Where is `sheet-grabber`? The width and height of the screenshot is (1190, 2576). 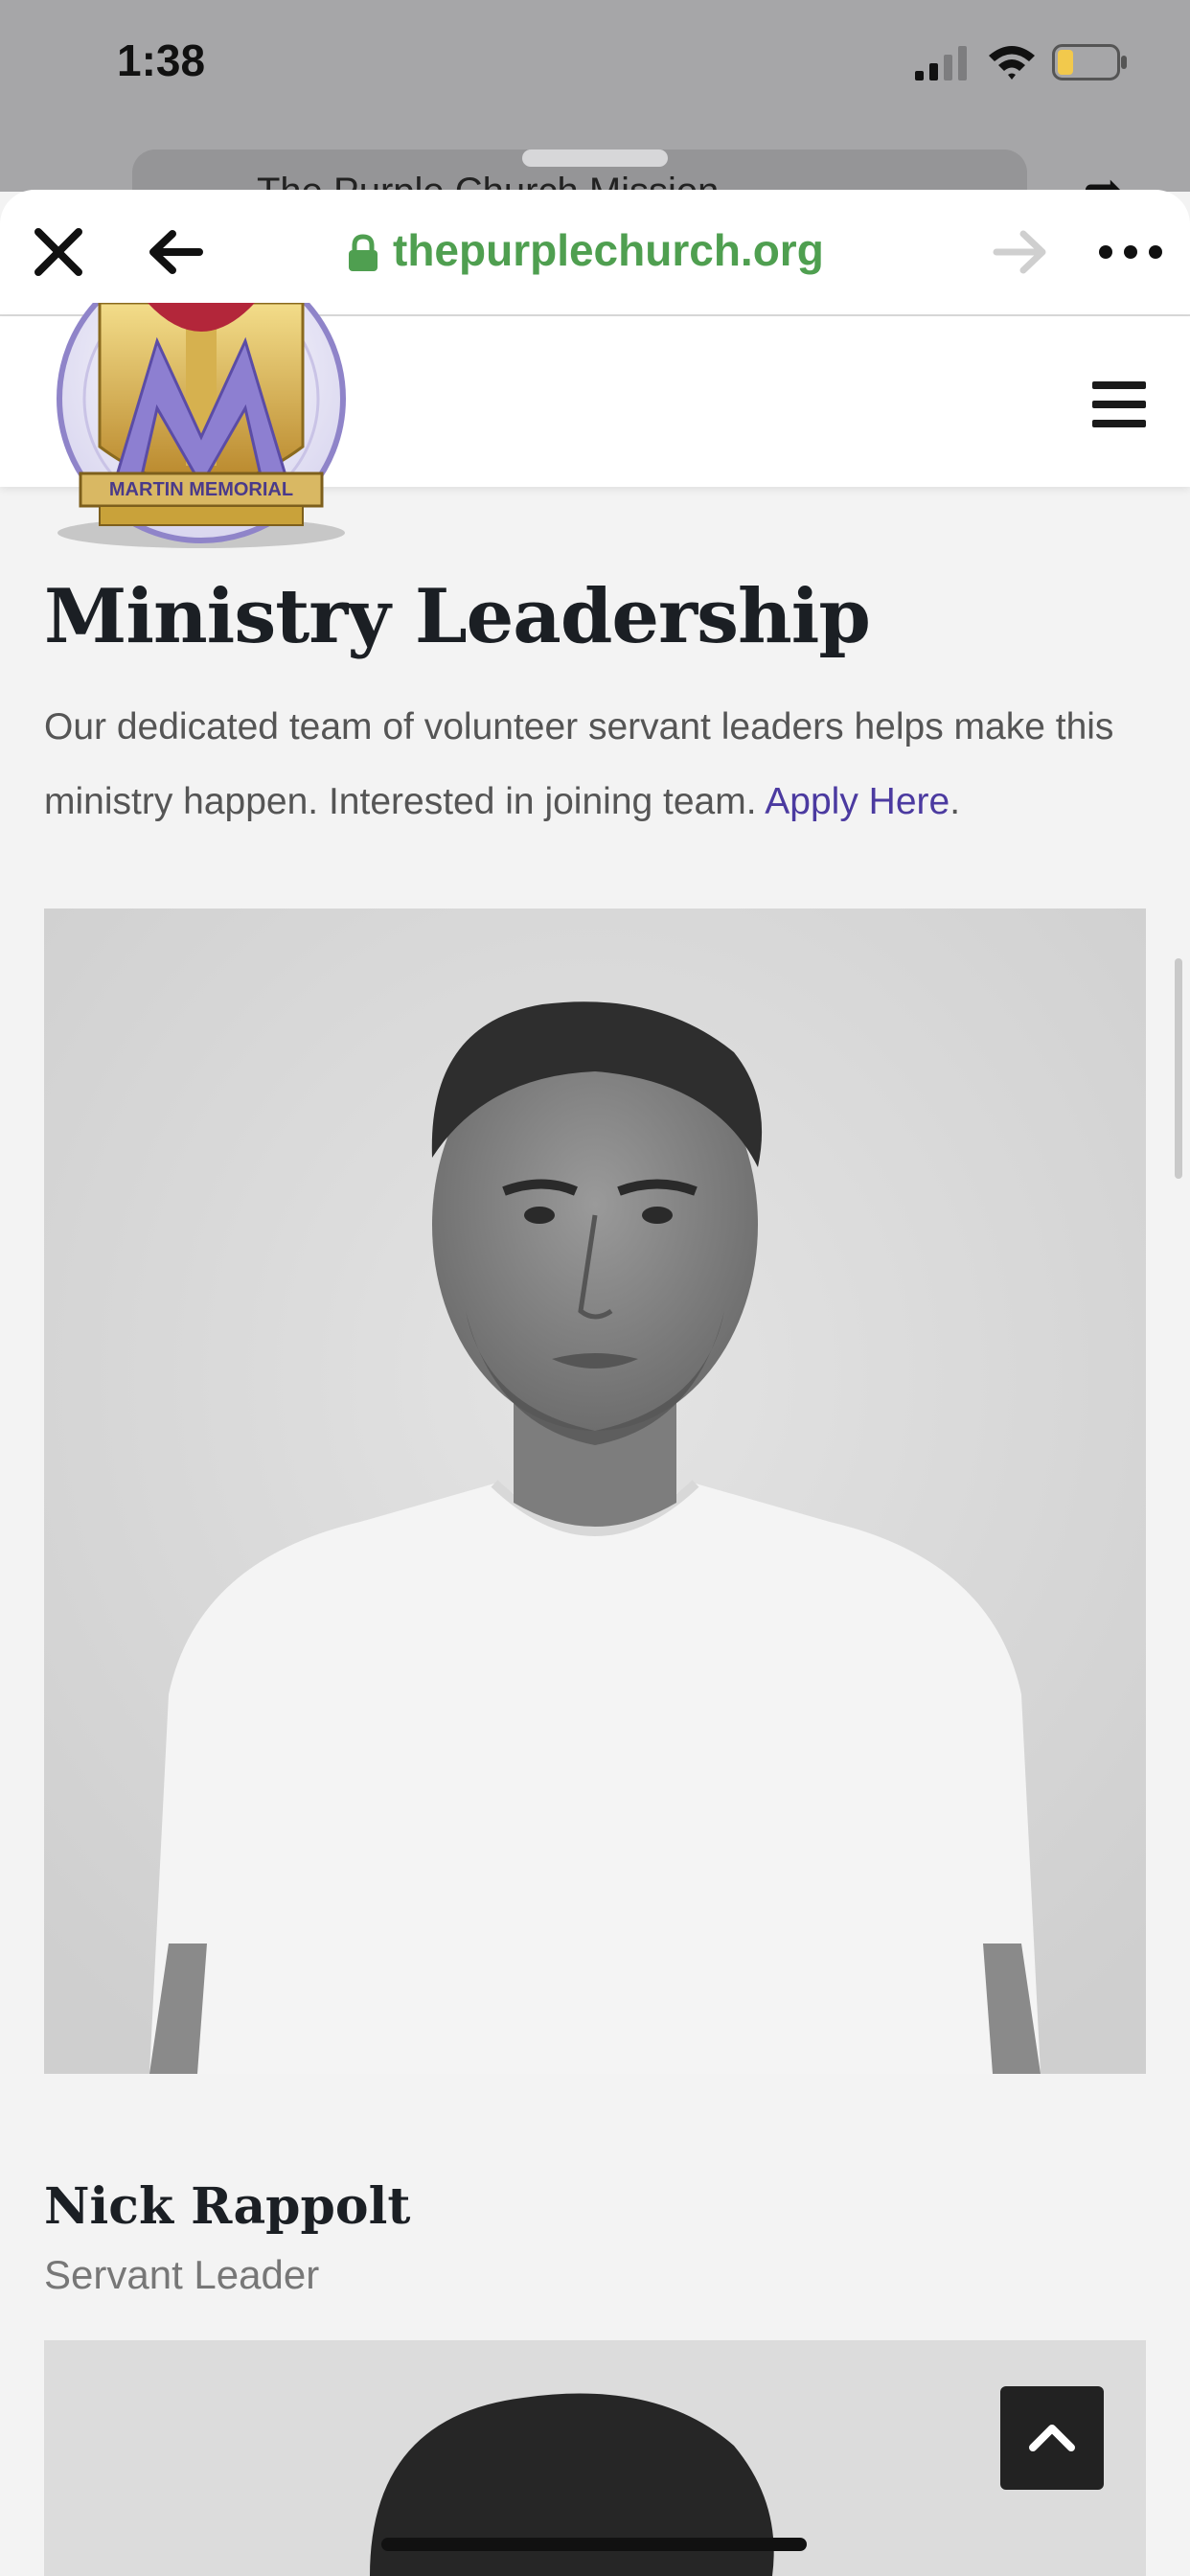
sheet-grabber is located at coordinates (595, 158).